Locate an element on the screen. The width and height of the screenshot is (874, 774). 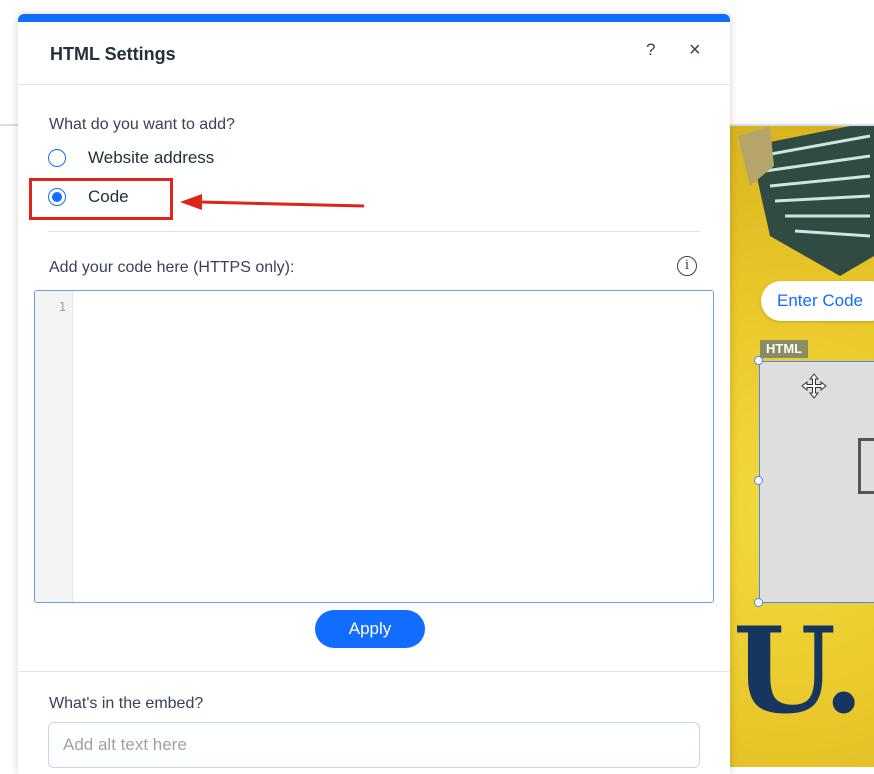
info-icon: i is located at coordinates (687, 266).